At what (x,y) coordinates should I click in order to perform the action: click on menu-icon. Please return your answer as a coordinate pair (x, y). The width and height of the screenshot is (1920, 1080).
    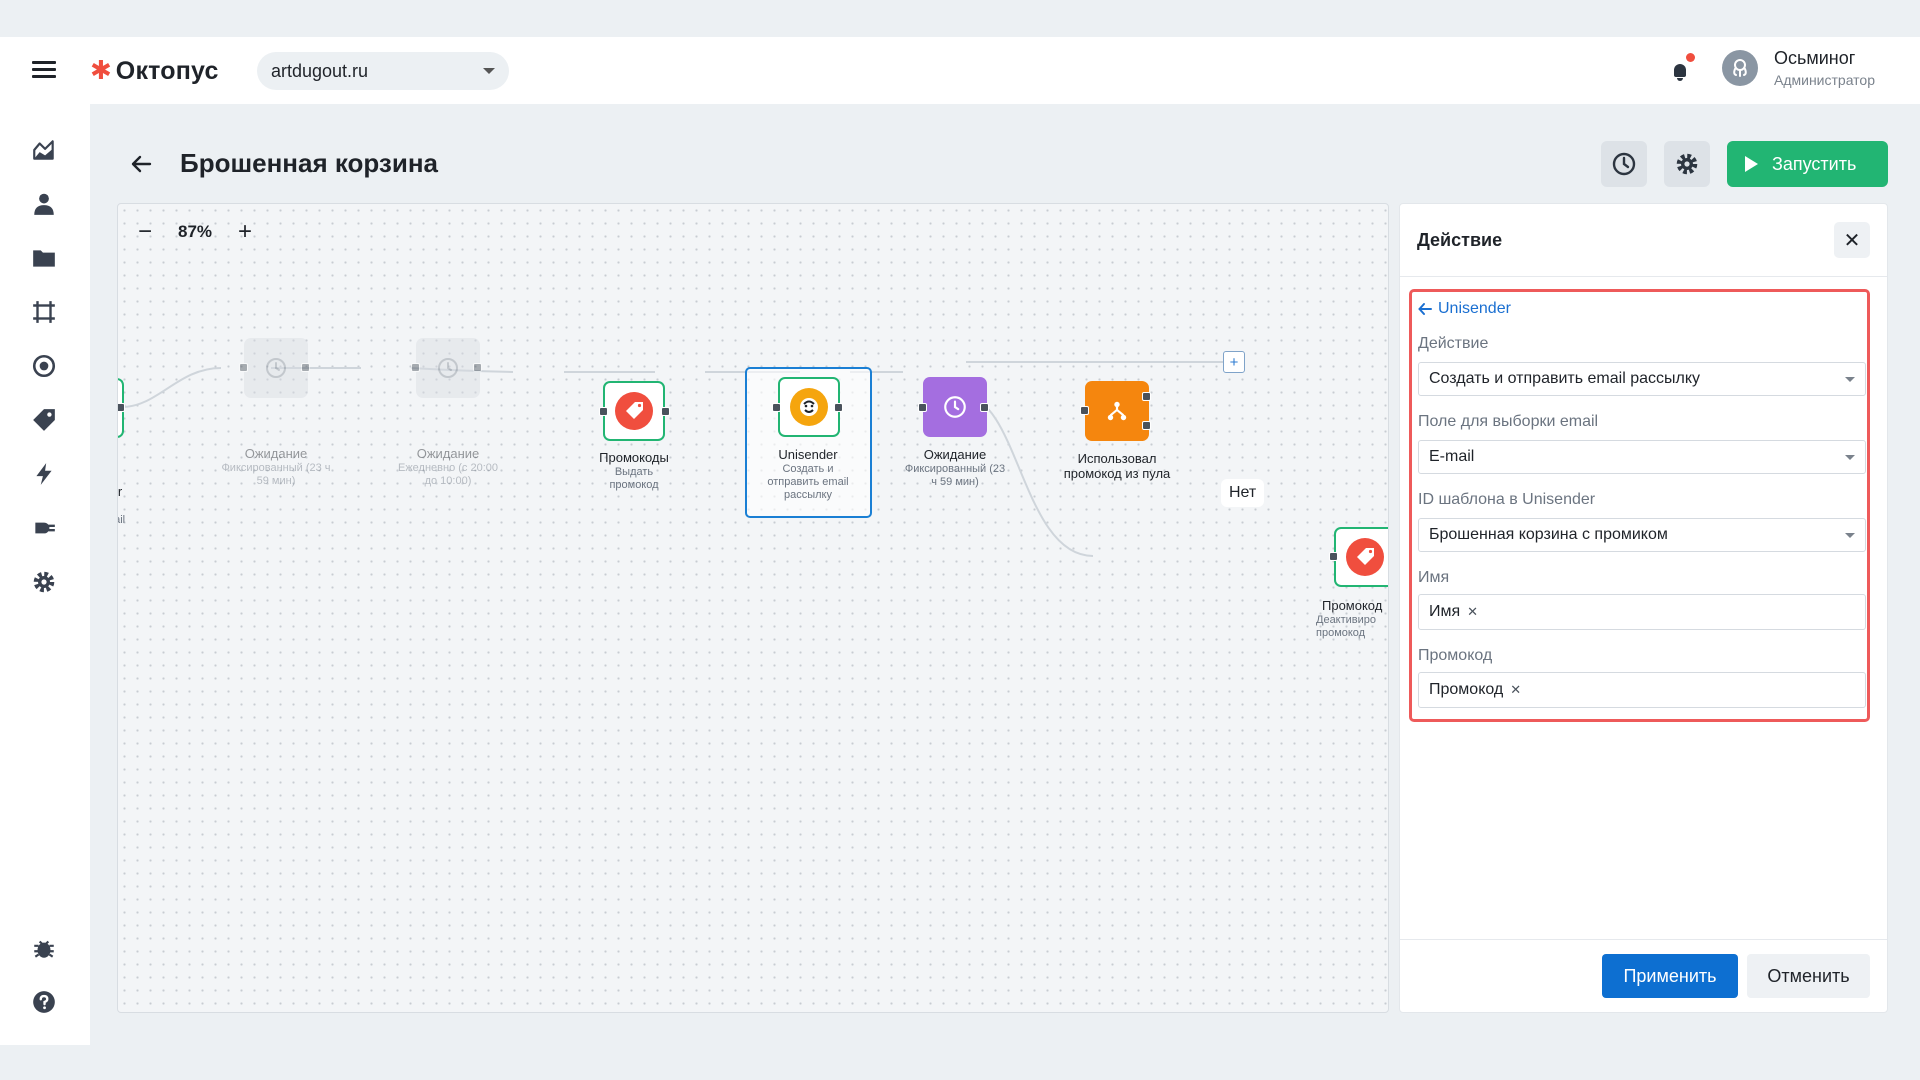
    Looking at the image, I should click on (44, 70).